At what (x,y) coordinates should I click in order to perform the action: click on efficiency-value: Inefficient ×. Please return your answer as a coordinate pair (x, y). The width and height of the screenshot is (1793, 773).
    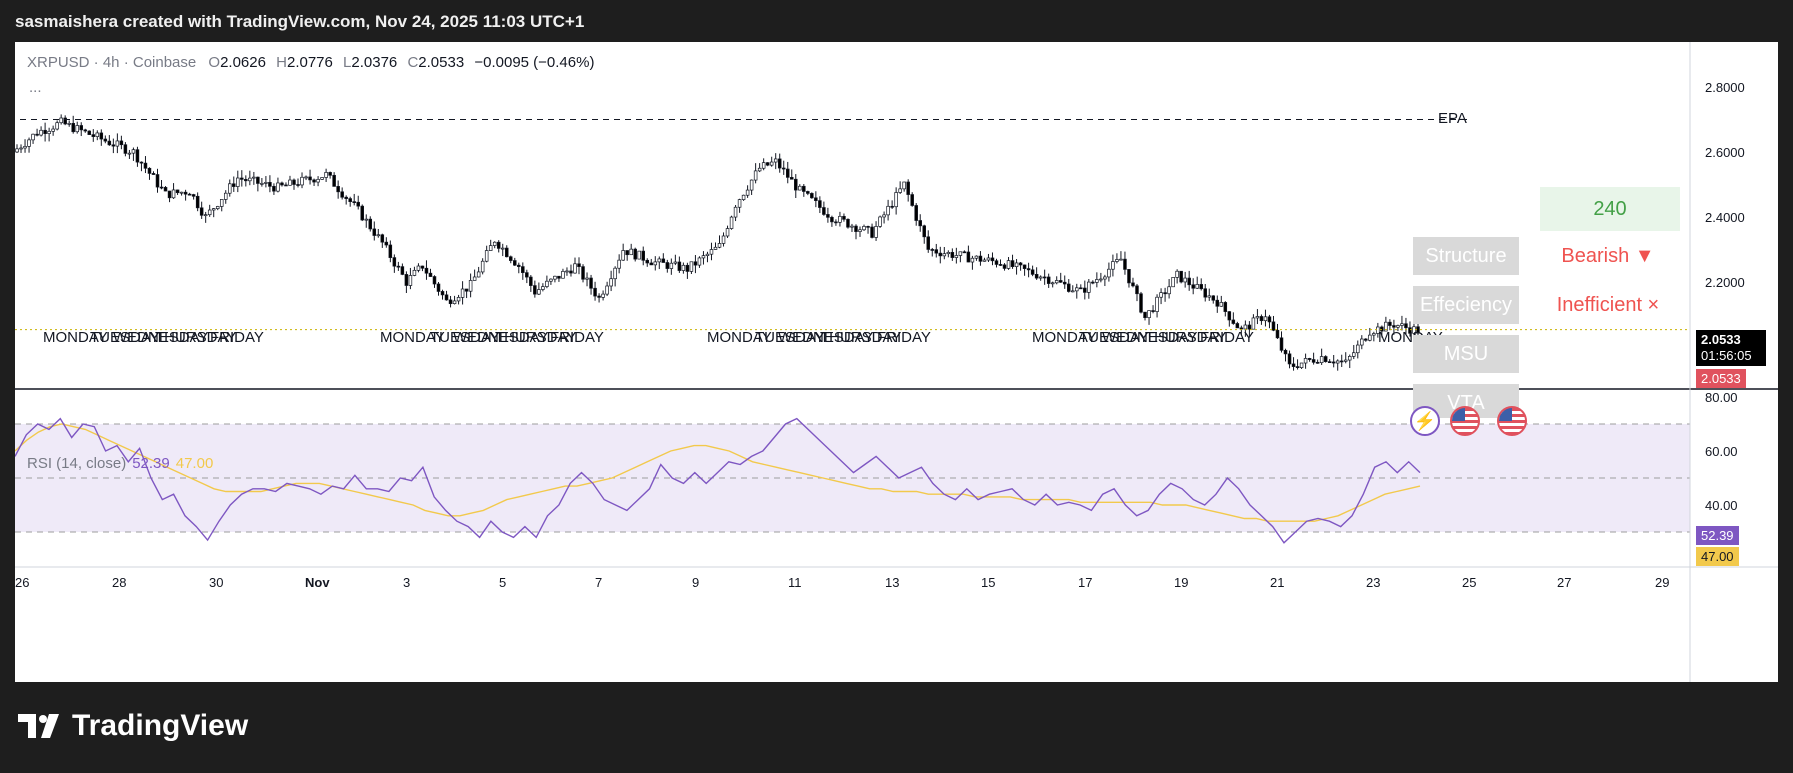
    Looking at the image, I should click on (1608, 304).